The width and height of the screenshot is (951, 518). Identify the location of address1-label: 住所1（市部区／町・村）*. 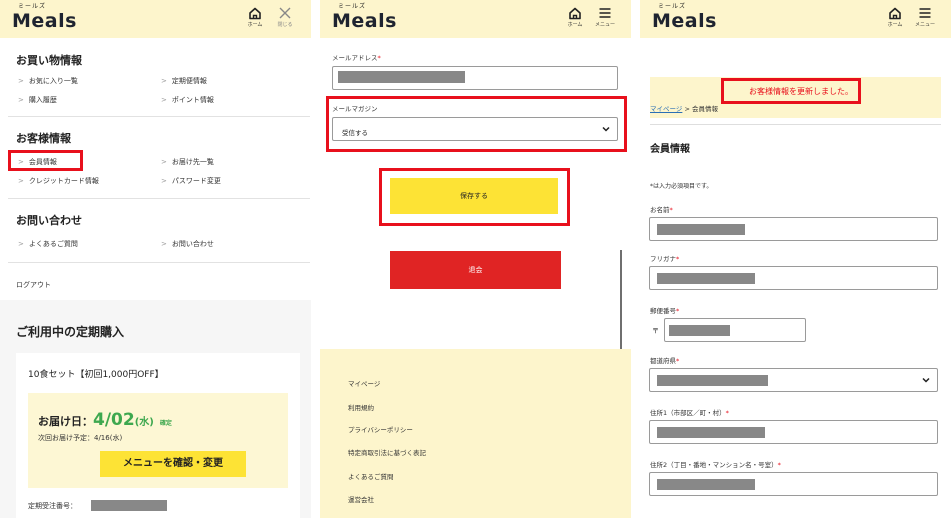
(689, 413).